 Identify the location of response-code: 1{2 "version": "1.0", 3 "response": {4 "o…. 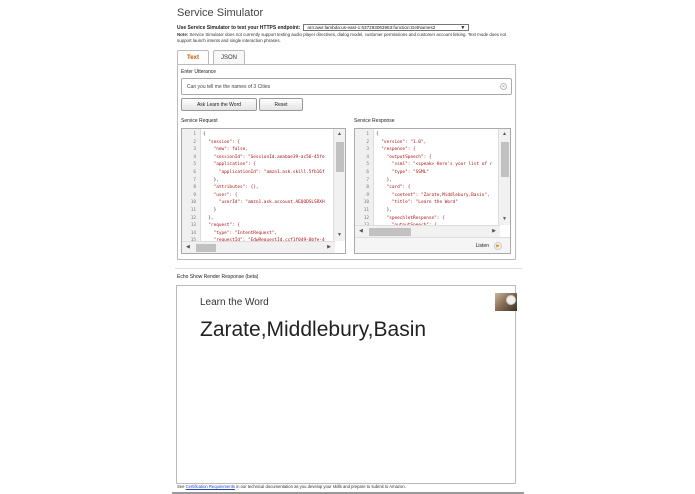
(426, 177).